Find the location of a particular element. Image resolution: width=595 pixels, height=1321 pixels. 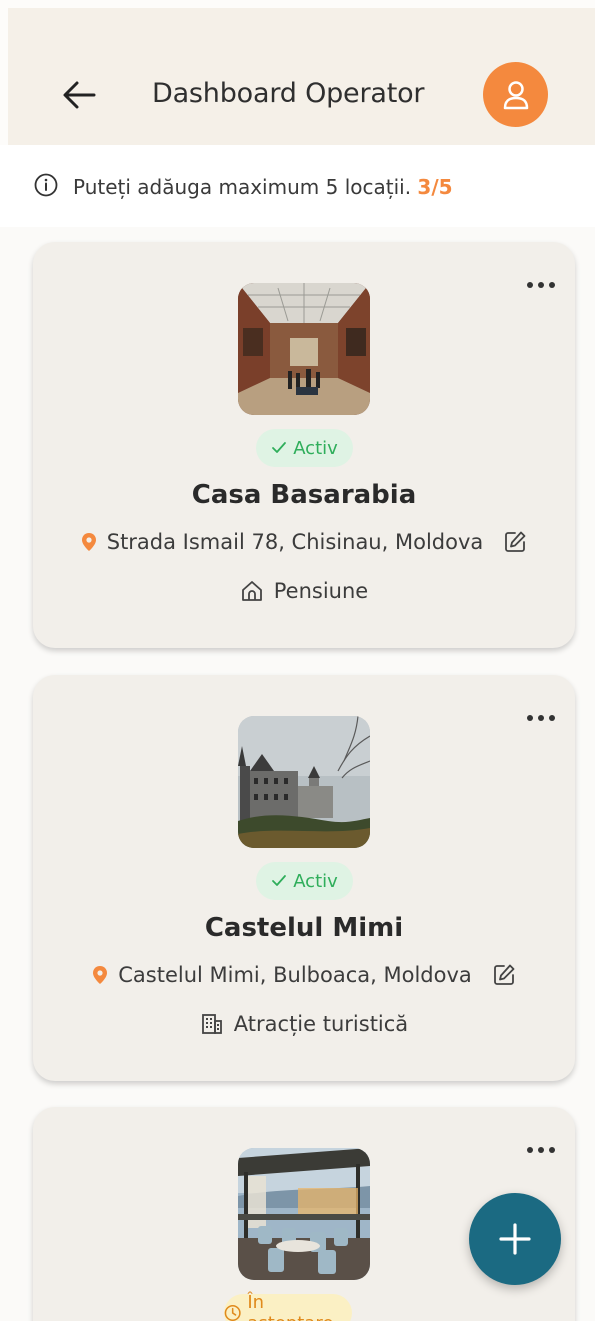

location-type: Atracție turistică is located at coordinates (321, 1024).